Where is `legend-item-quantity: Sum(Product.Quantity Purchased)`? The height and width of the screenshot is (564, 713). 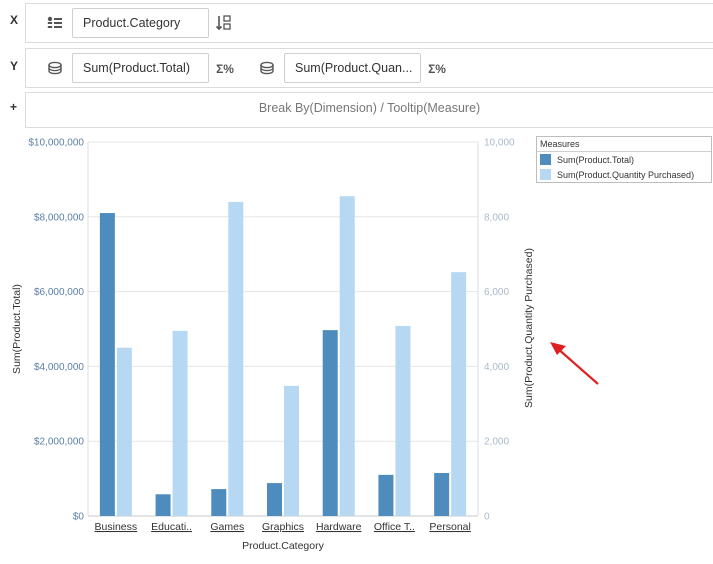
legend-item-quantity: Sum(Product.Quantity Purchased) is located at coordinates (624, 174).